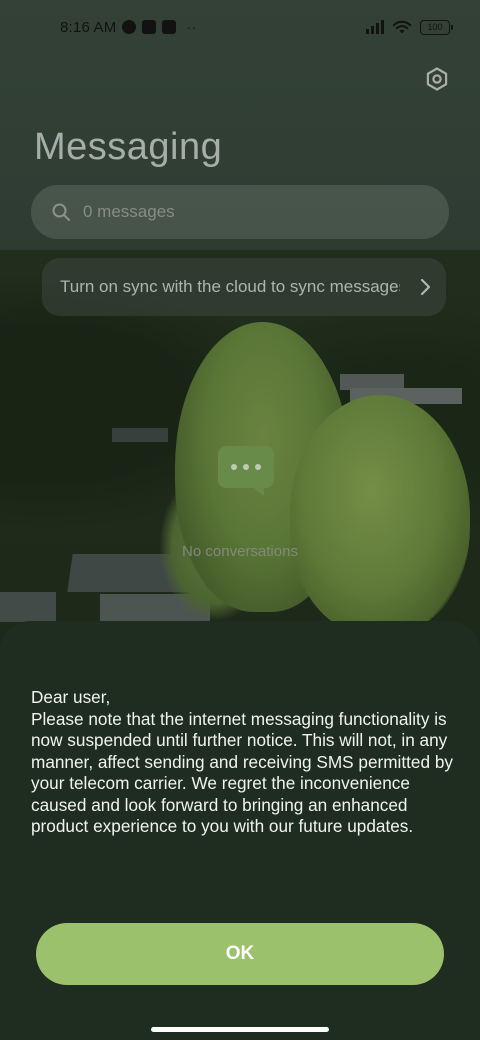 Image resolution: width=480 pixels, height=1040 pixels. What do you see at coordinates (240, 1029) in the screenshot?
I see `home-indicator` at bounding box center [240, 1029].